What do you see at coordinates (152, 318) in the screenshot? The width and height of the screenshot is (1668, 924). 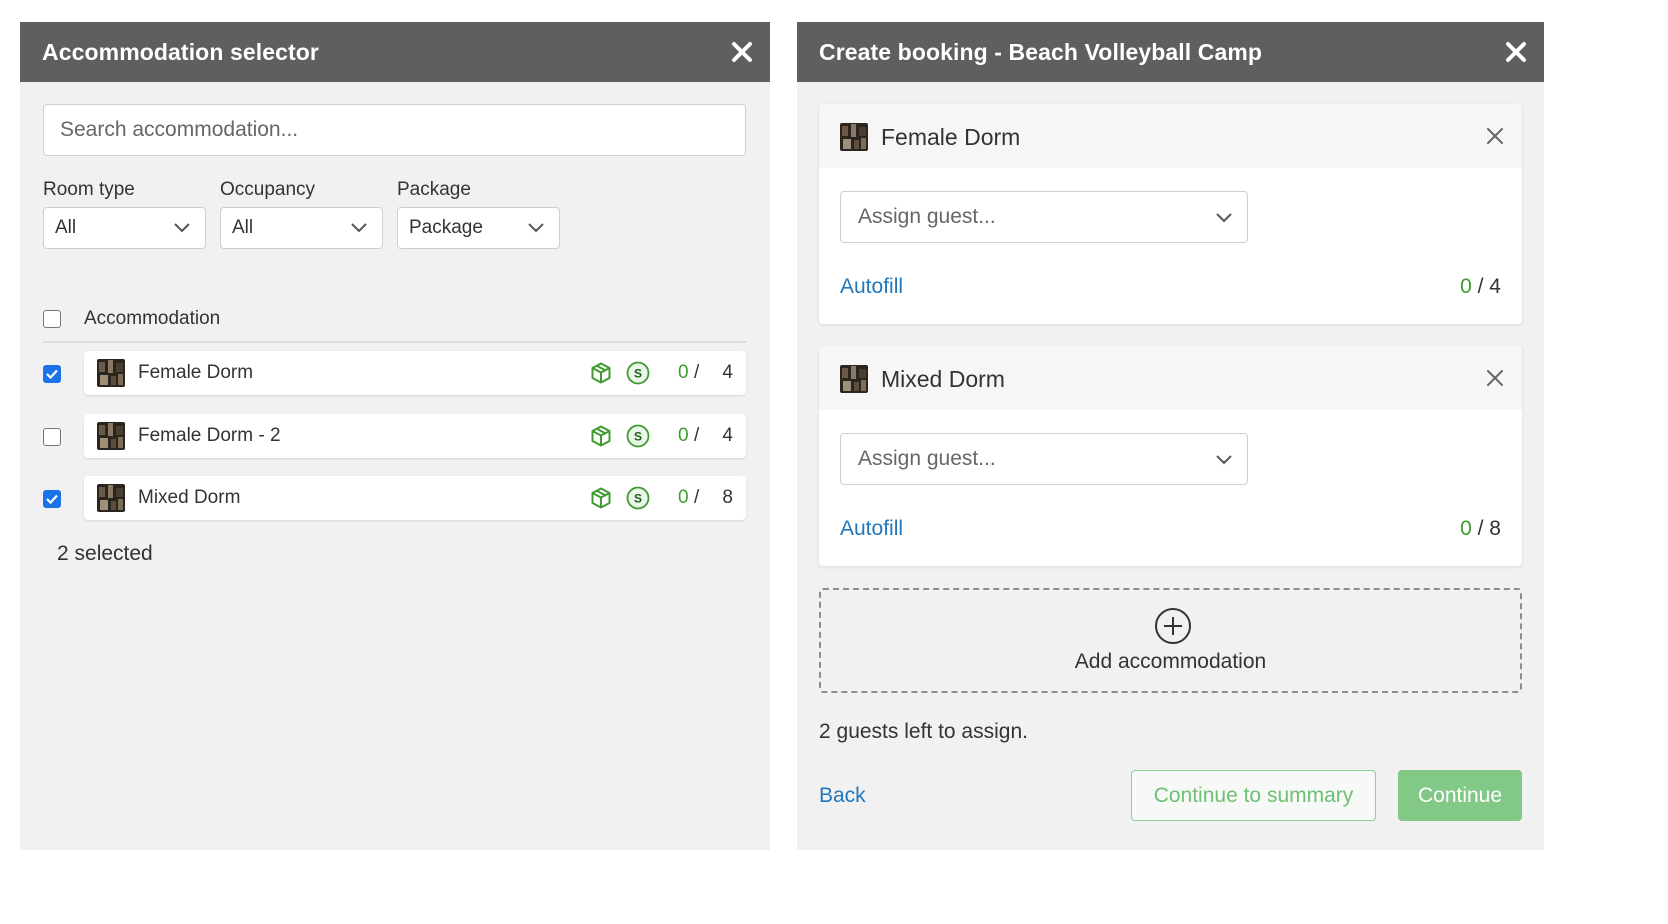 I see `accommodation-column-header: Accommodation` at bounding box center [152, 318].